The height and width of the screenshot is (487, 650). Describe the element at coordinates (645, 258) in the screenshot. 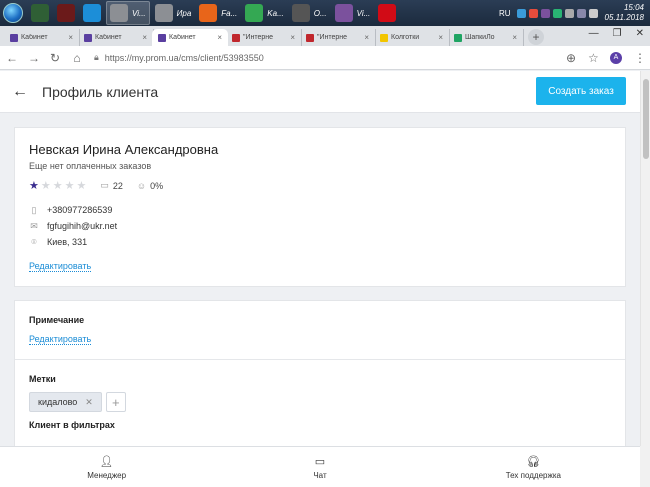

I see `page-scrollbar` at that location.